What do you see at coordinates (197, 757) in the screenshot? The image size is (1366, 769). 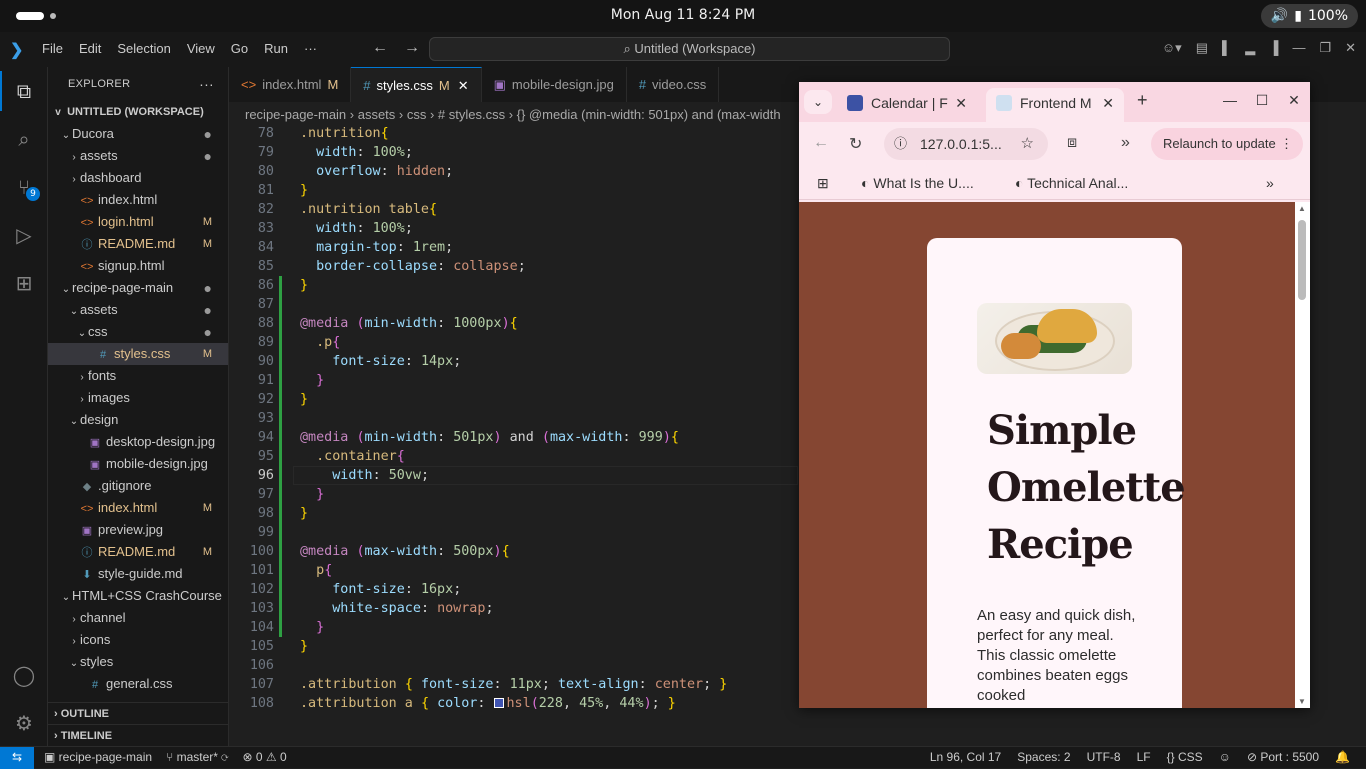 I see `status-git-branch: ⑂ master* ⟳` at bounding box center [197, 757].